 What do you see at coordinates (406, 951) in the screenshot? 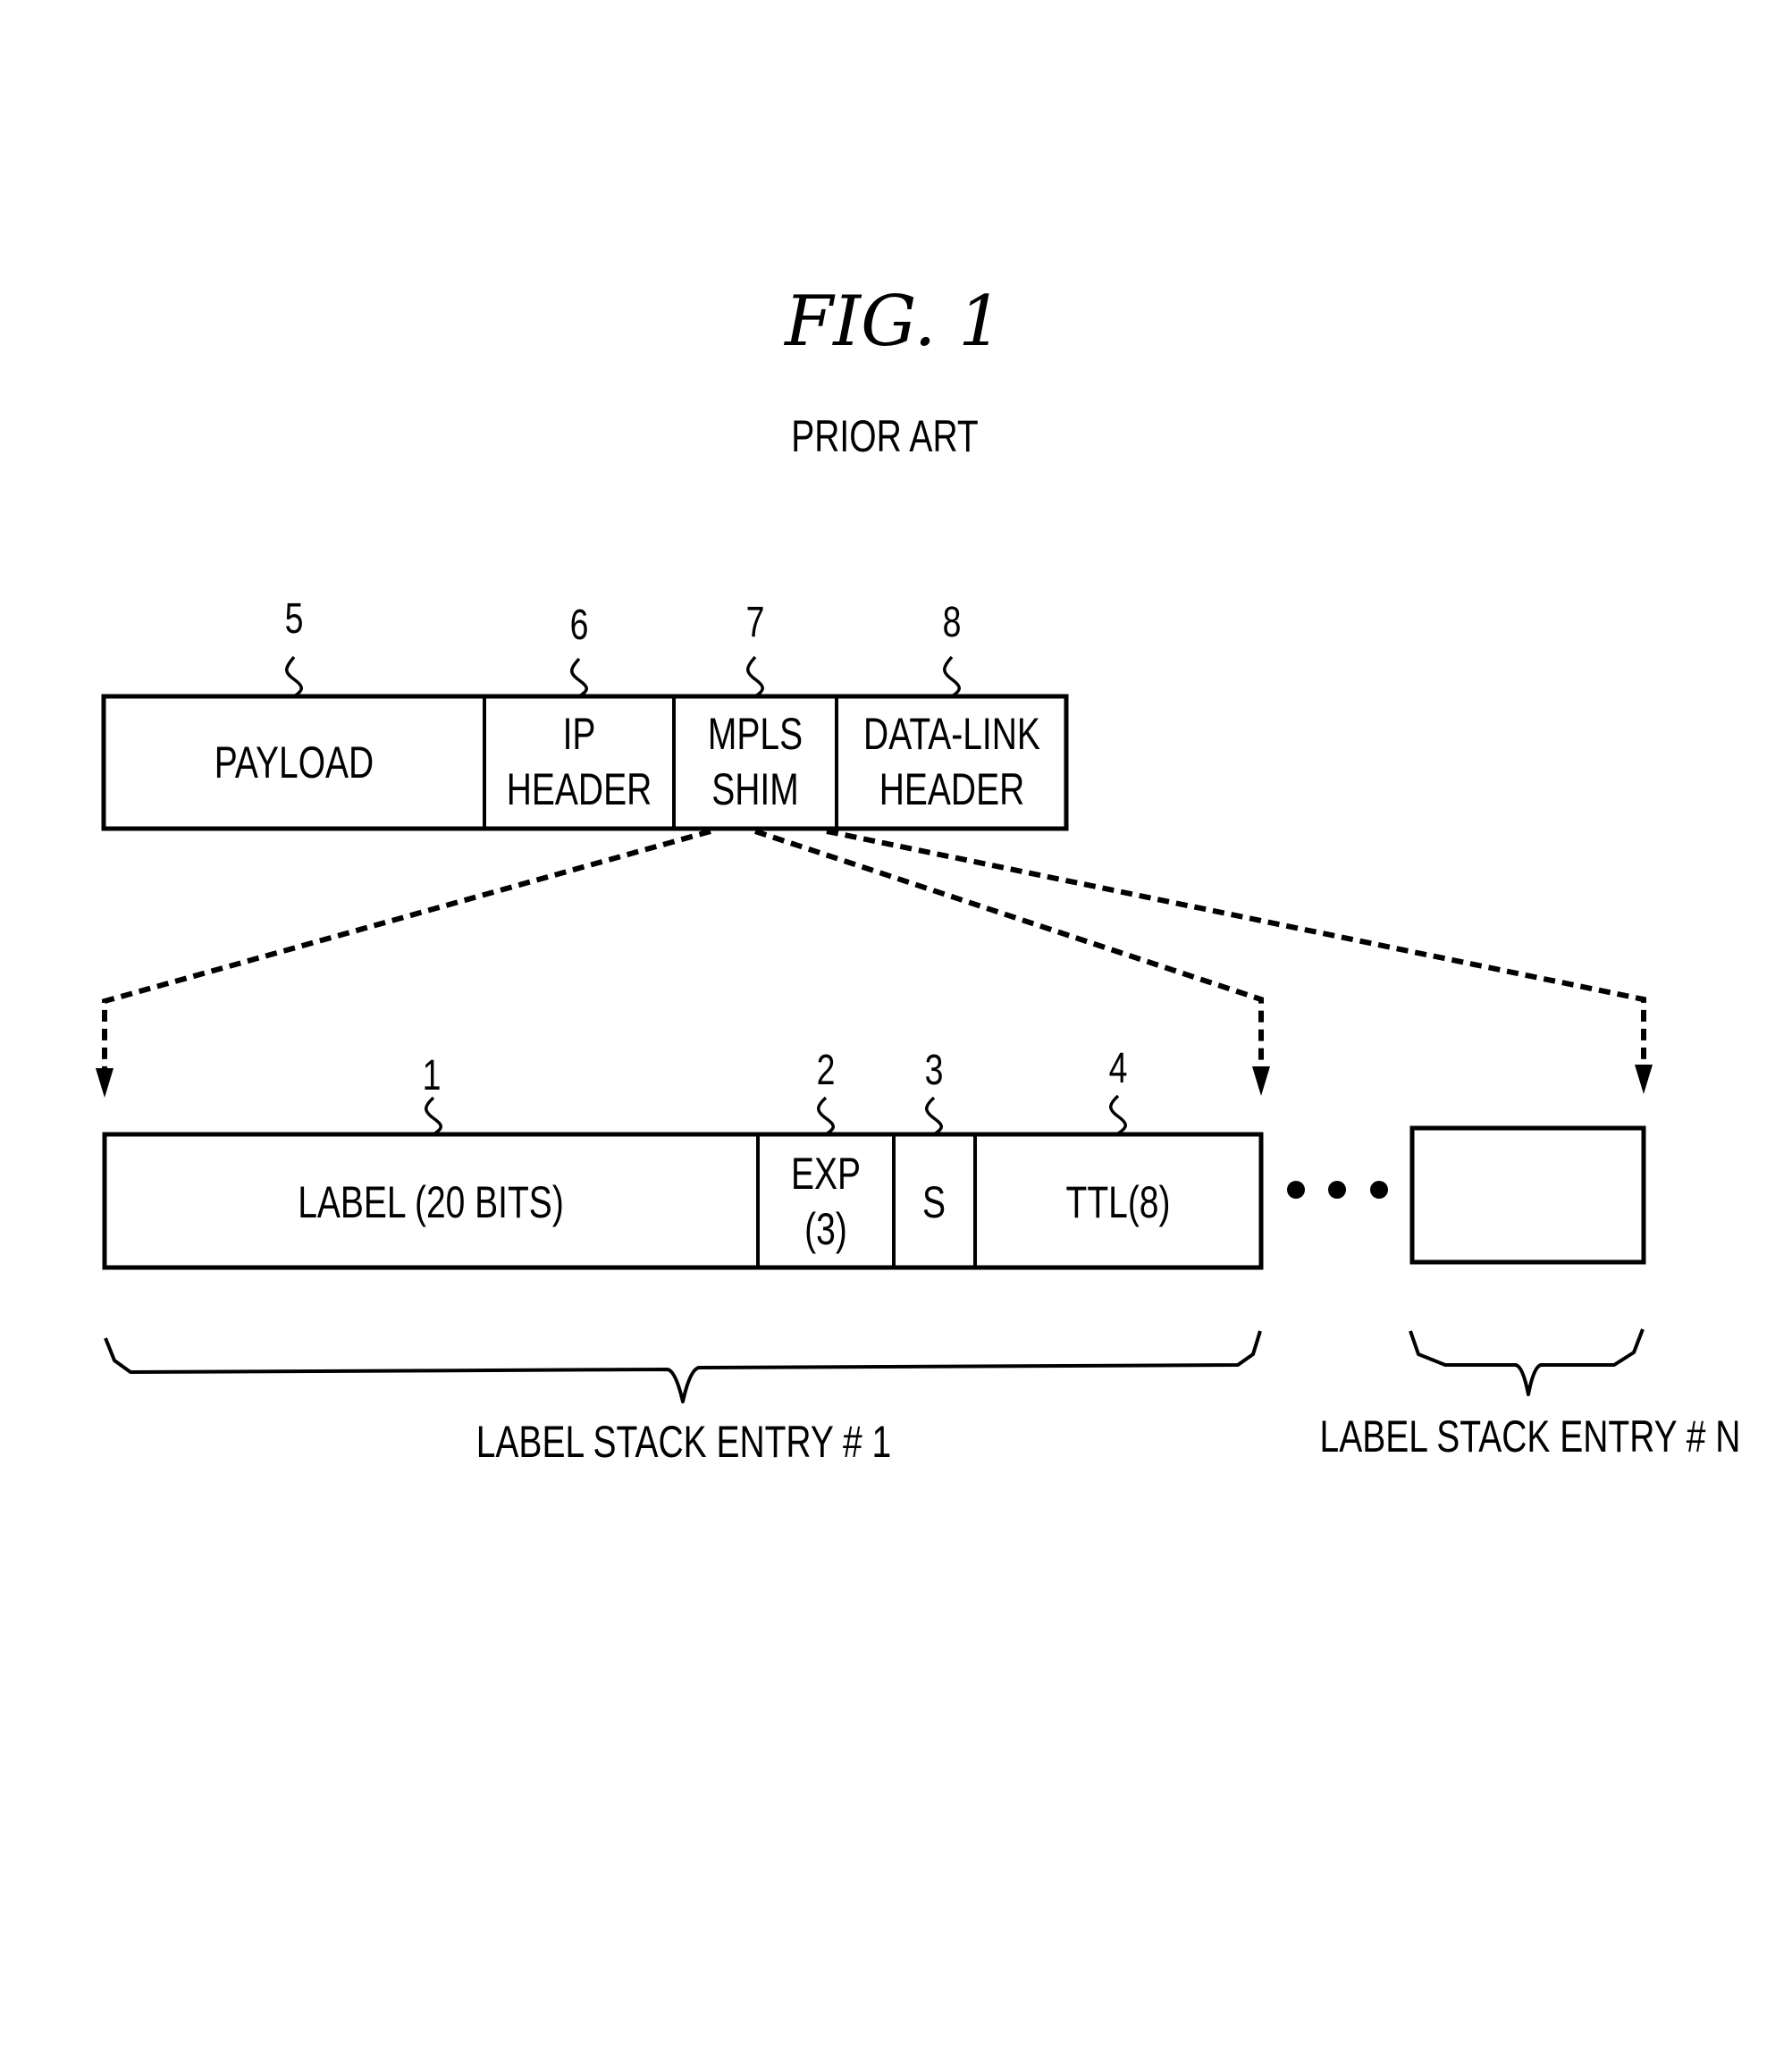
I see `dashed-arrow-to-entry1-left` at bounding box center [406, 951].